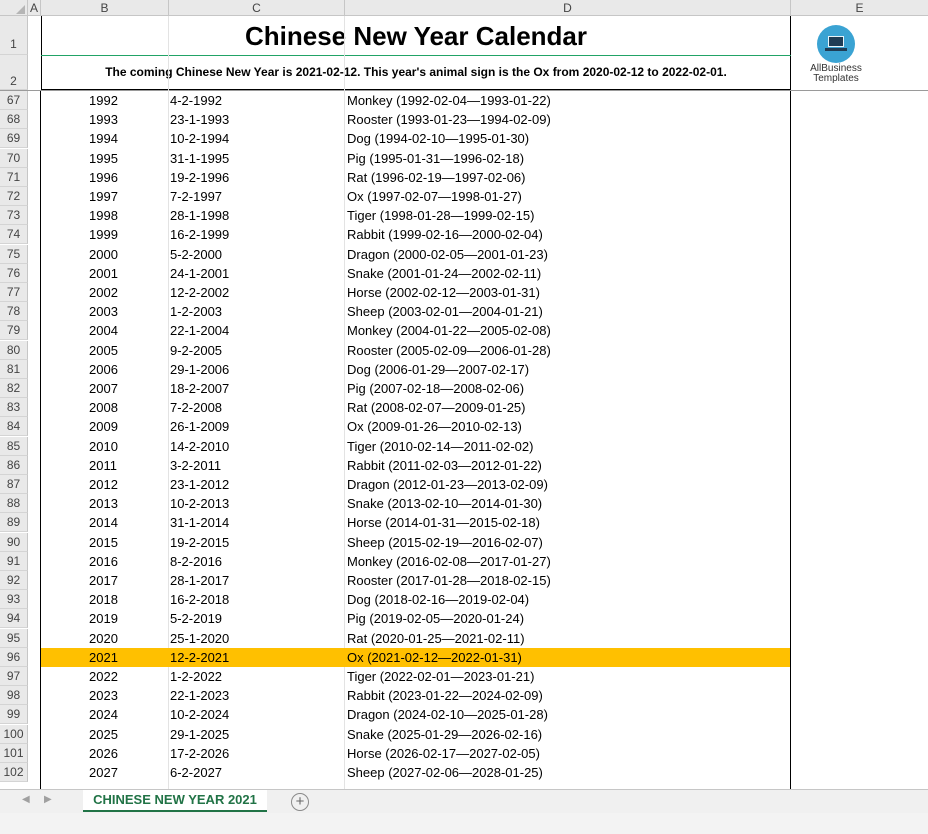 Image resolution: width=928 pixels, height=834 pixels. Describe the element at coordinates (103, 330) in the screenshot. I see `year-cell: 2004` at that location.